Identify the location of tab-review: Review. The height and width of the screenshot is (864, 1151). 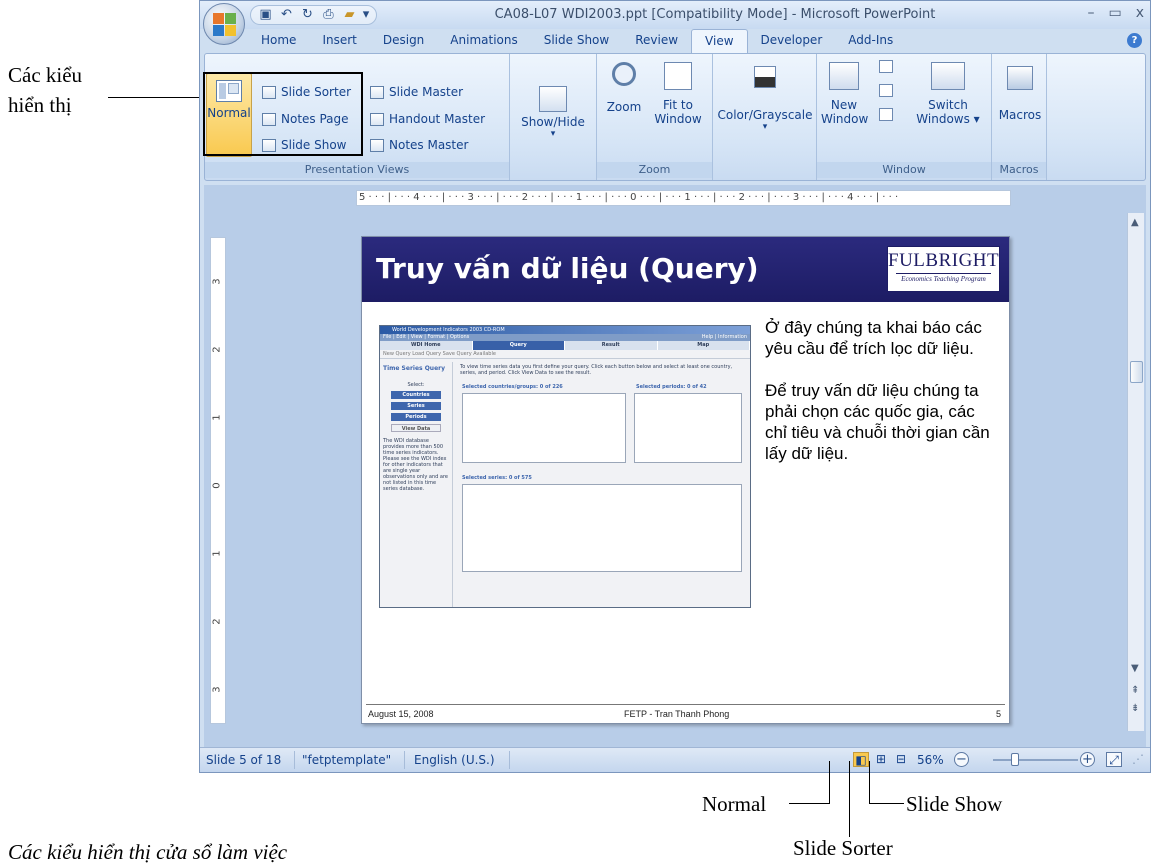
(656, 41).